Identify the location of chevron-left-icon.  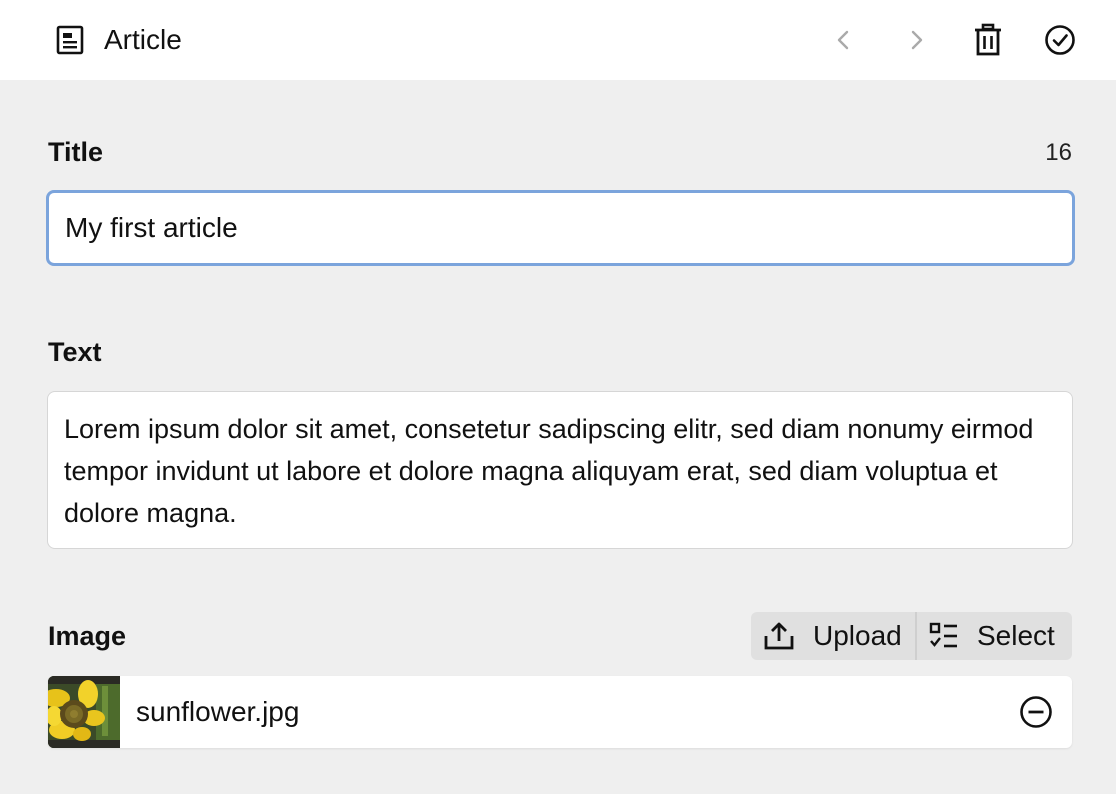
(843, 40).